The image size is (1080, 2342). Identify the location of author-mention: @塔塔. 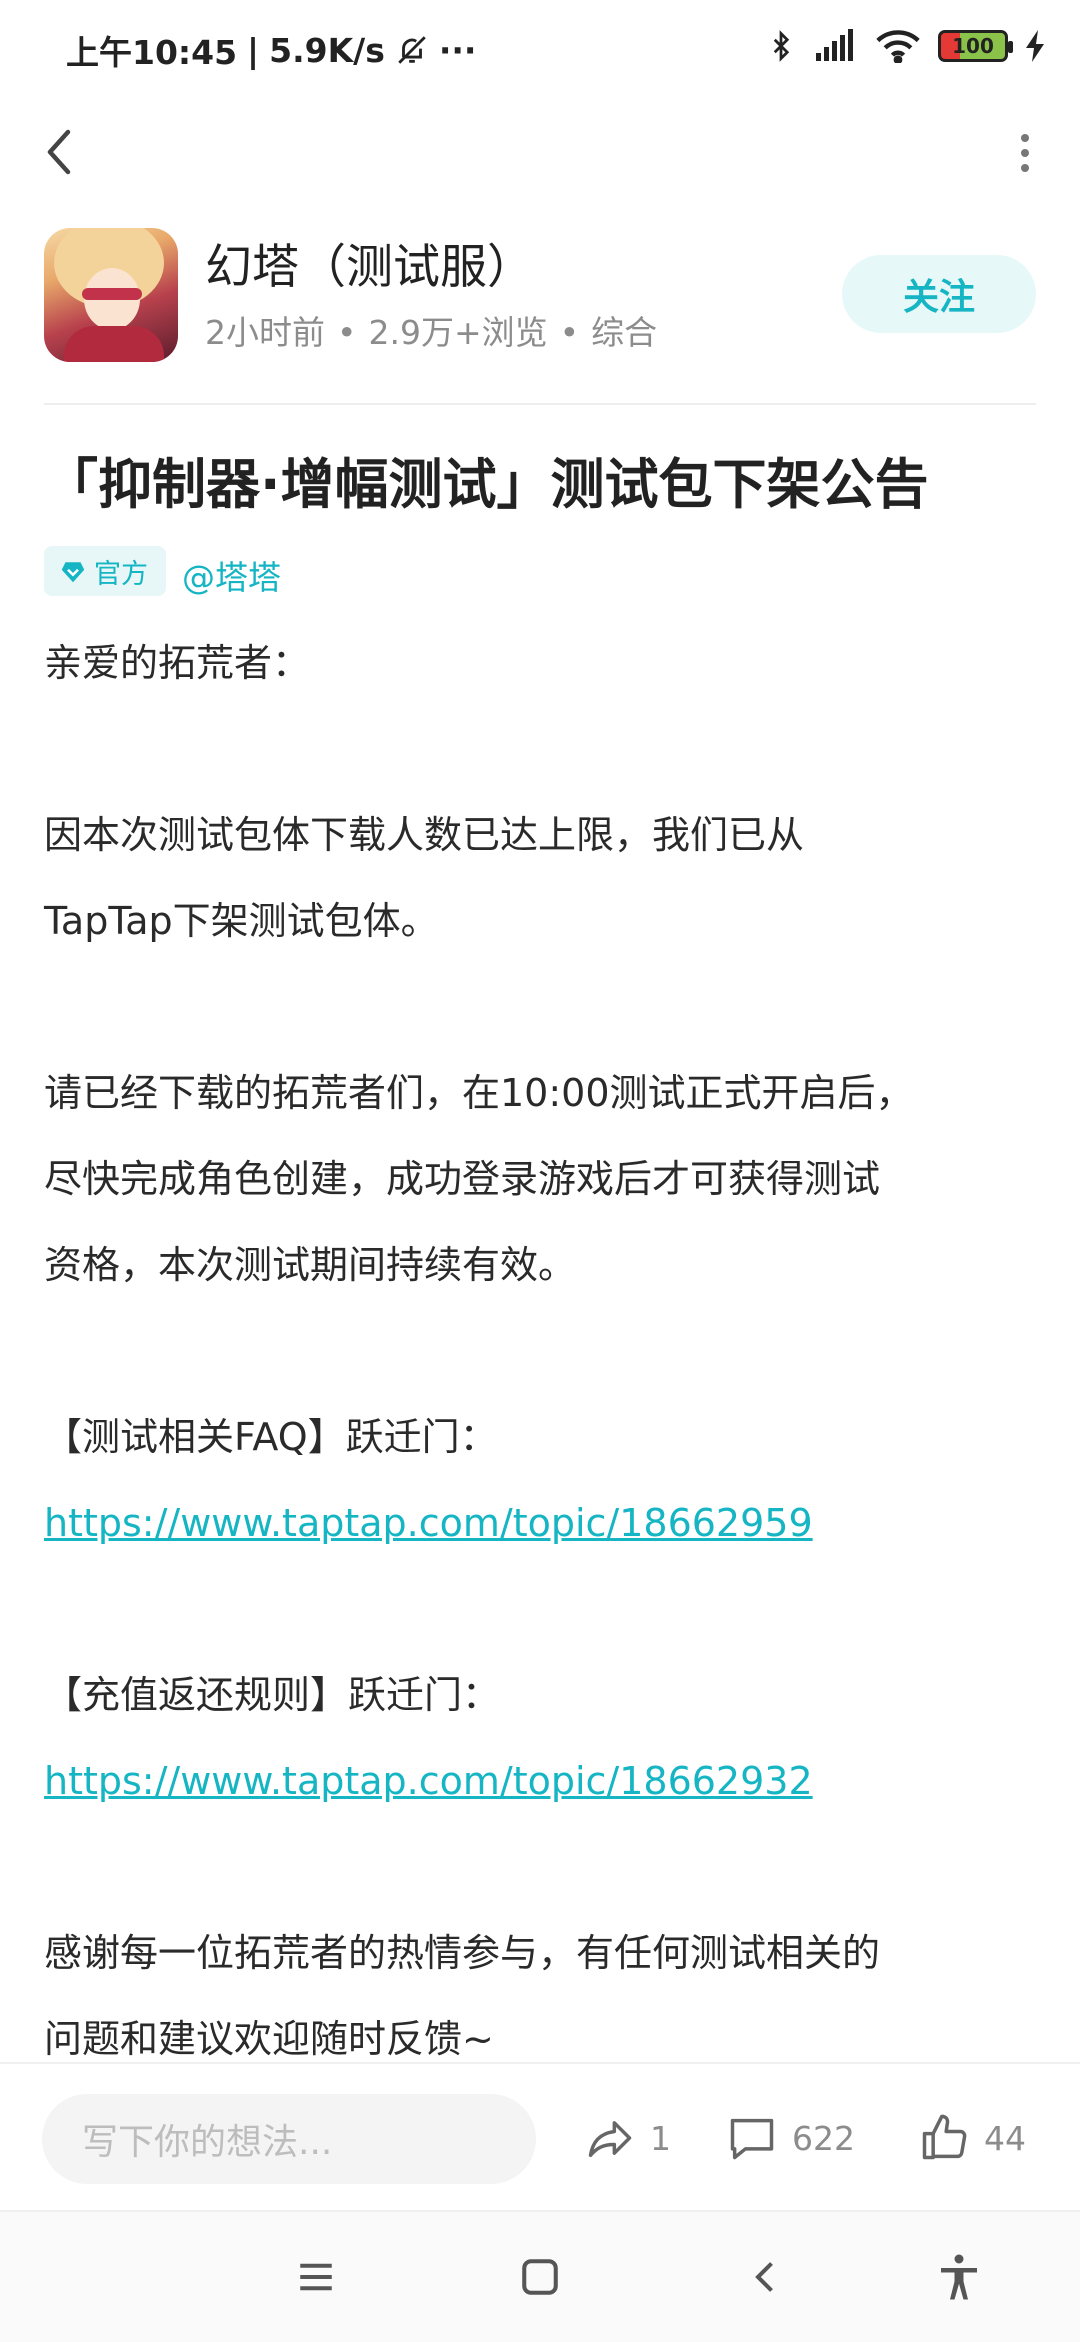
(231, 575).